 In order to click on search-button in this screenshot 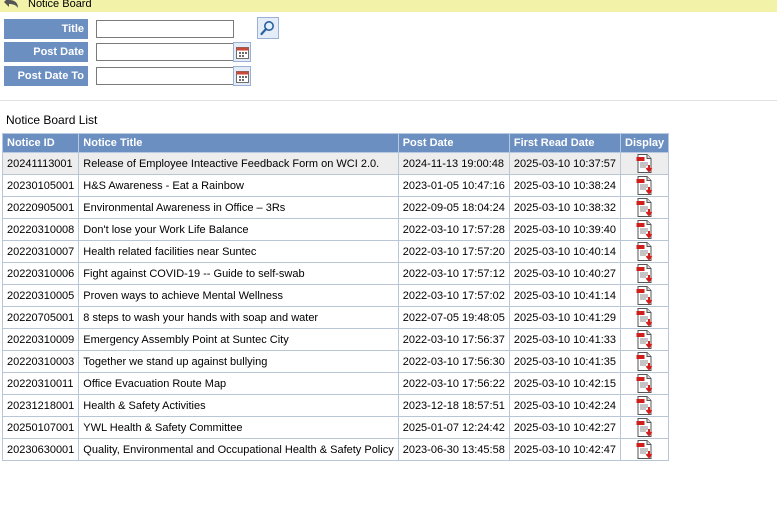, I will do `click(268, 28)`.